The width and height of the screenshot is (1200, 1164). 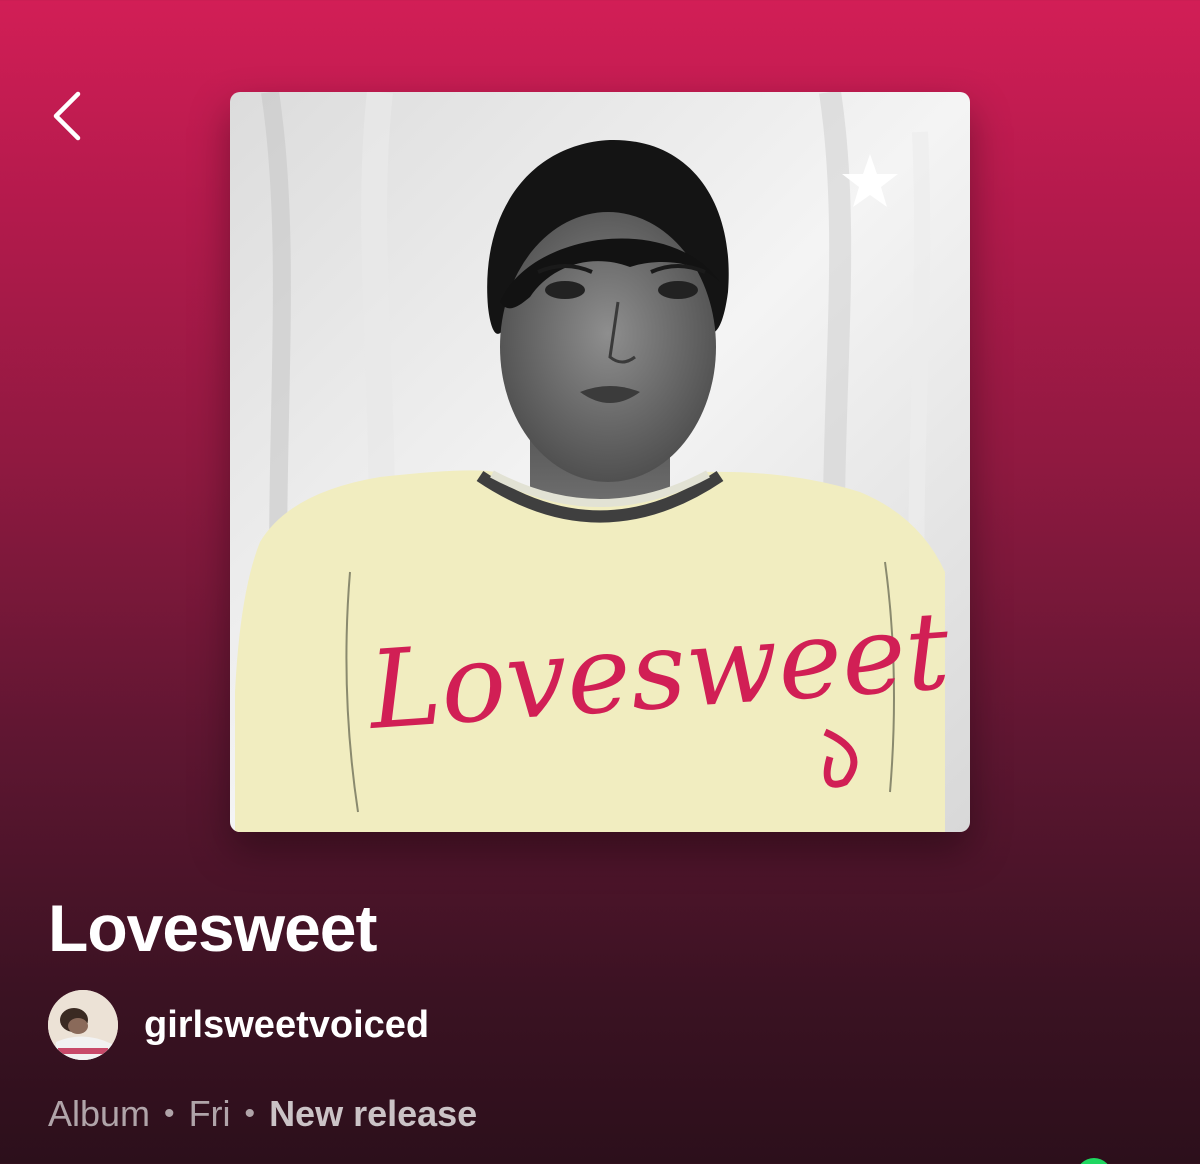 I want to click on new-release-badge: New release, so click(x=373, y=1113).